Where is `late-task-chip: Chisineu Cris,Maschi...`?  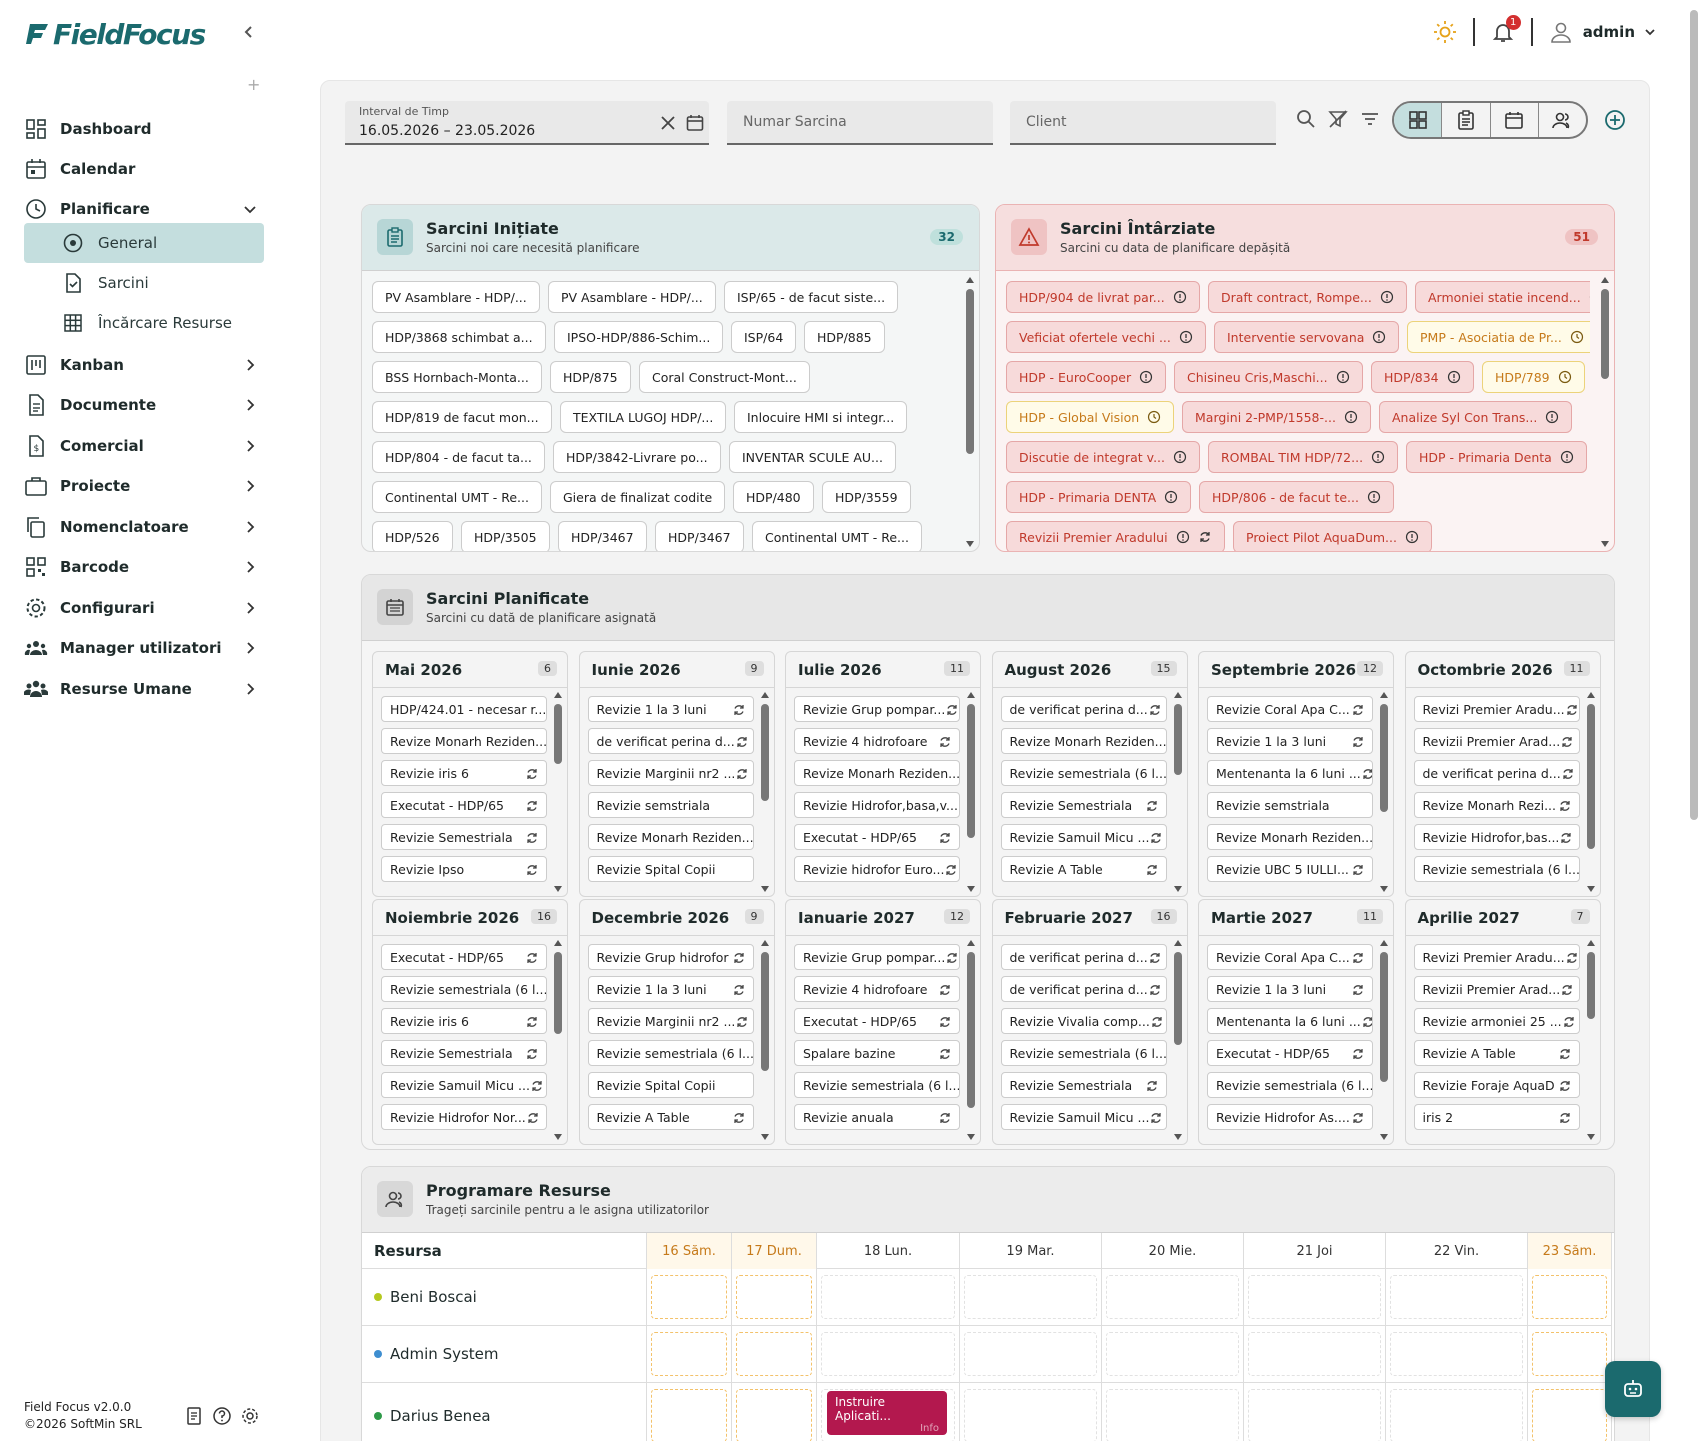
late-task-chip: Chisineu Cris,Maschi... is located at coordinates (1268, 377).